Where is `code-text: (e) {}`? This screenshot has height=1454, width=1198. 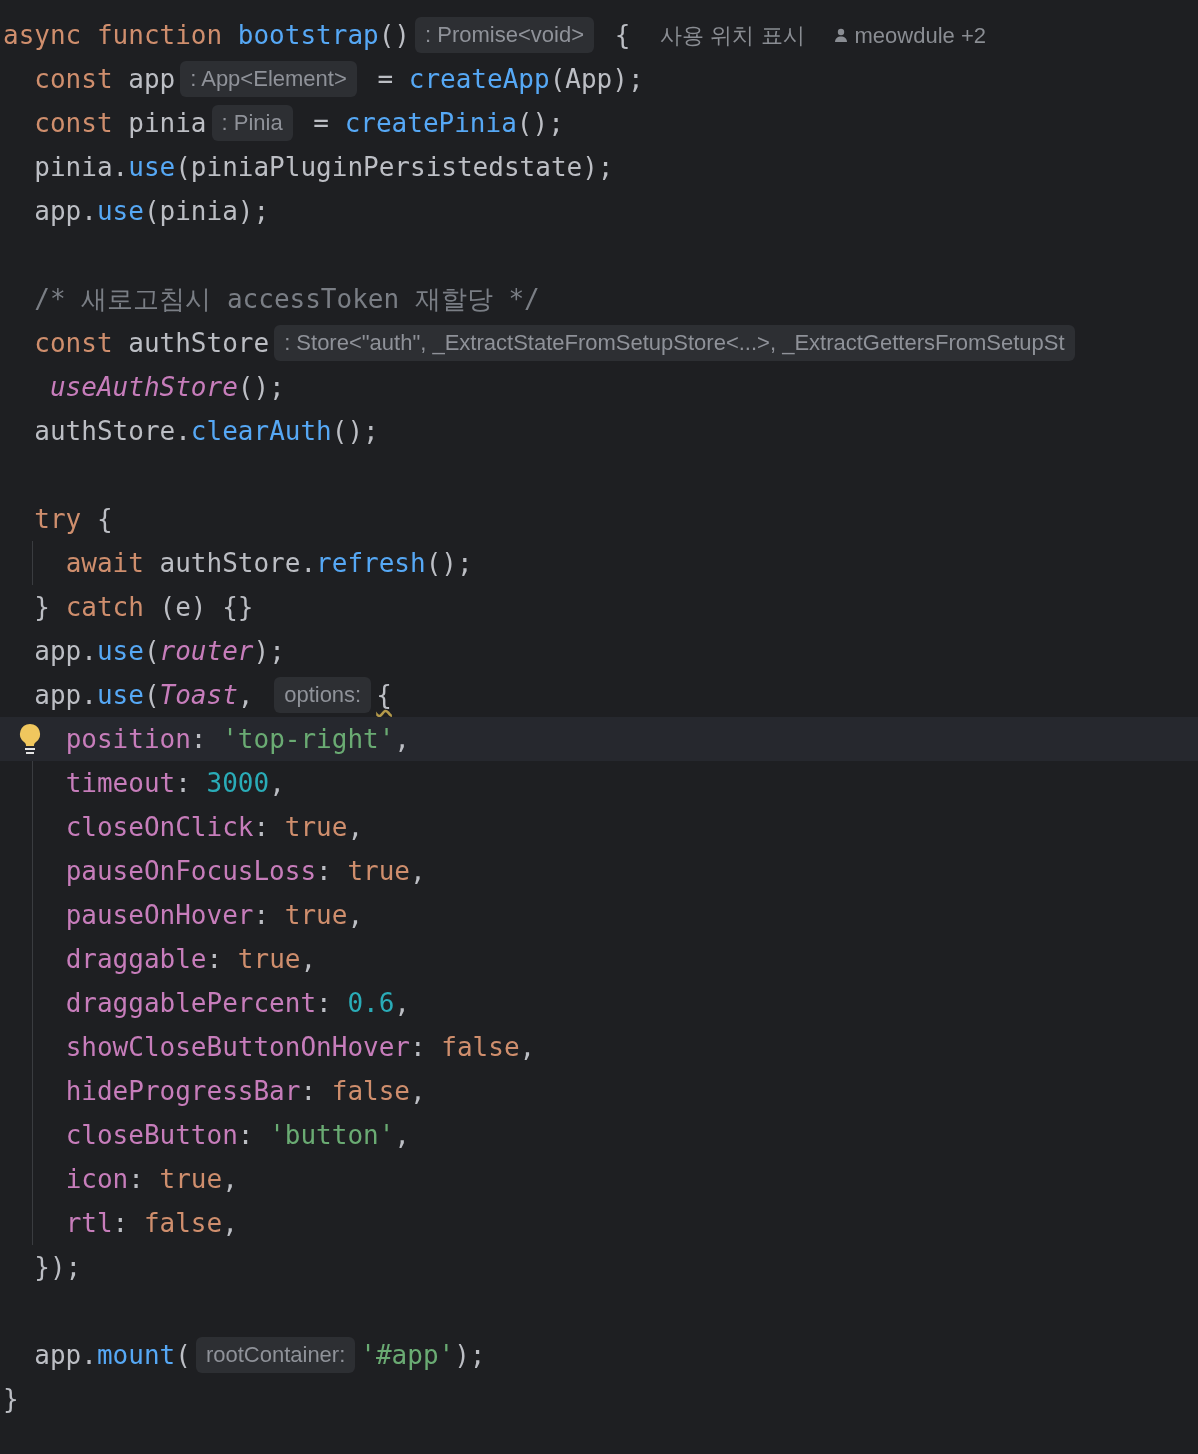
code-text: (e) {} is located at coordinates (206, 607).